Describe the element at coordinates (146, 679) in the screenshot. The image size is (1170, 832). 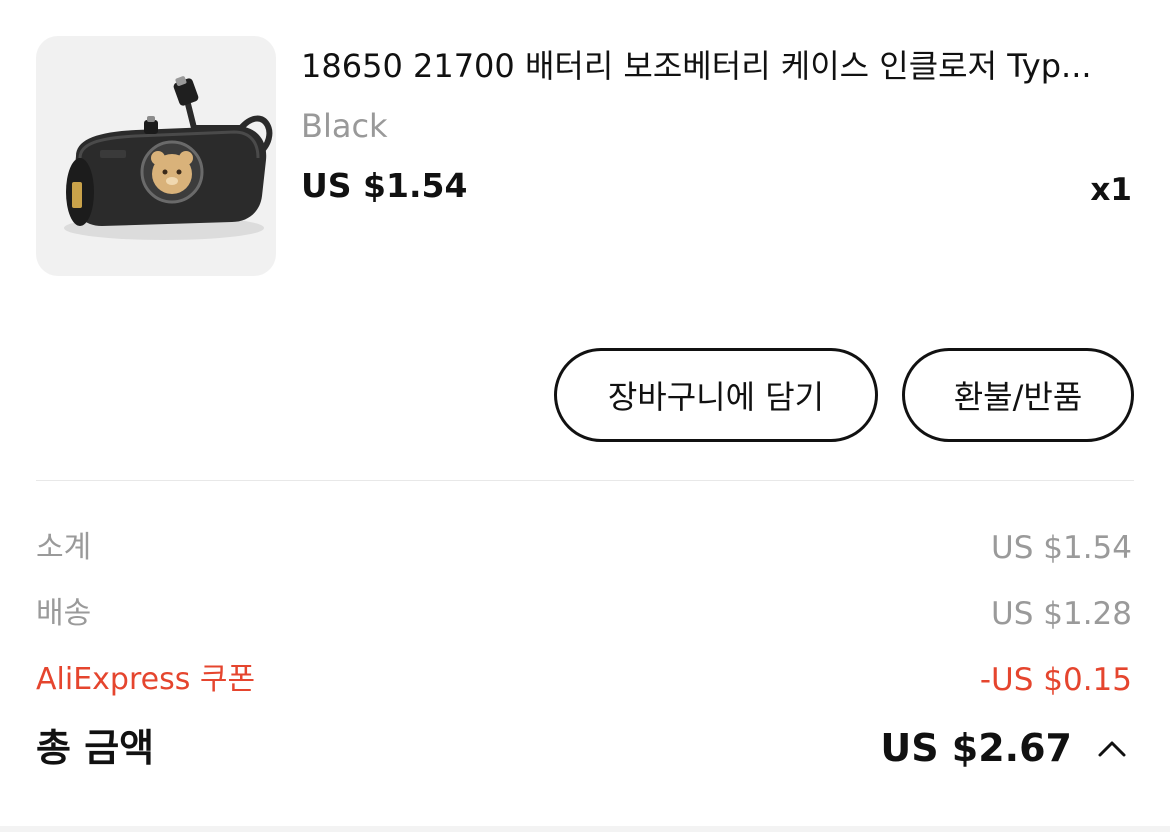
I see `coupon-label: AliExpress 쿠폰` at that location.